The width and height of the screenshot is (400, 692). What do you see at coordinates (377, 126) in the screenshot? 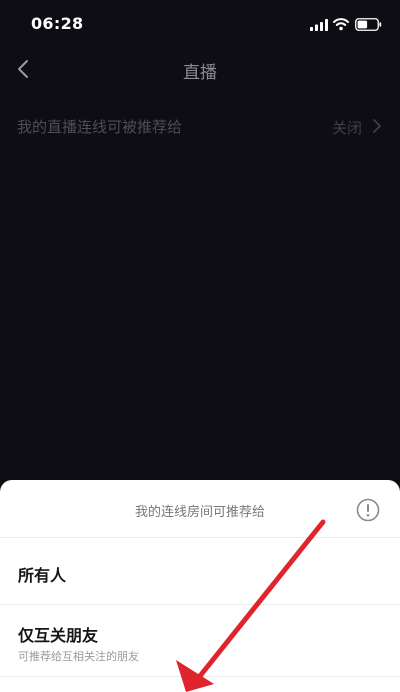
I see `chevron-right-icon` at bounding box center [377, 126].